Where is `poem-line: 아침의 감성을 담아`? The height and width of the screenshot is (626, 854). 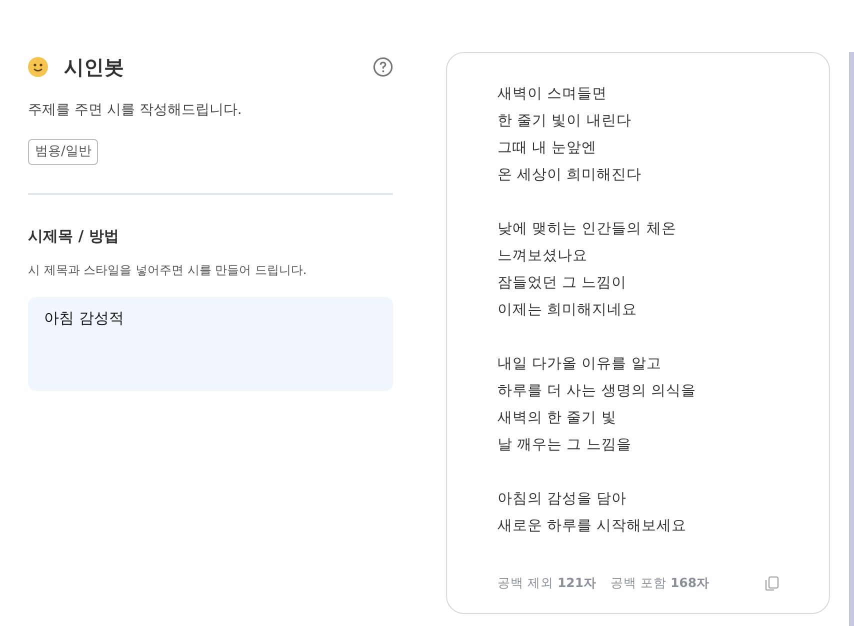
poem-line: 아침의 감성을 담아 is located at coordinates (562, 499).